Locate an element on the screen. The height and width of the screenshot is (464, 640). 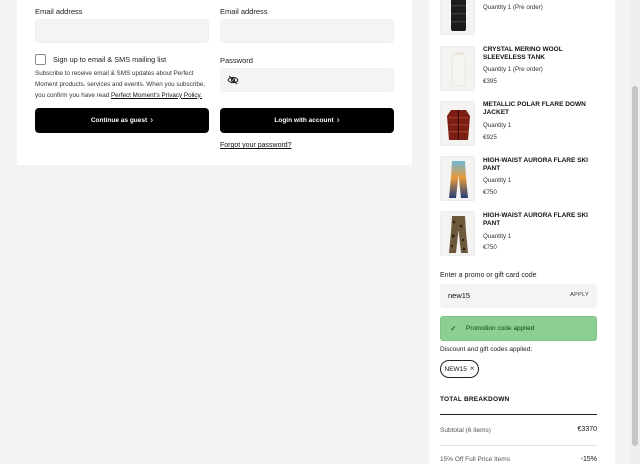
promo-code-value: new15 is located at coordinates (459, 295).